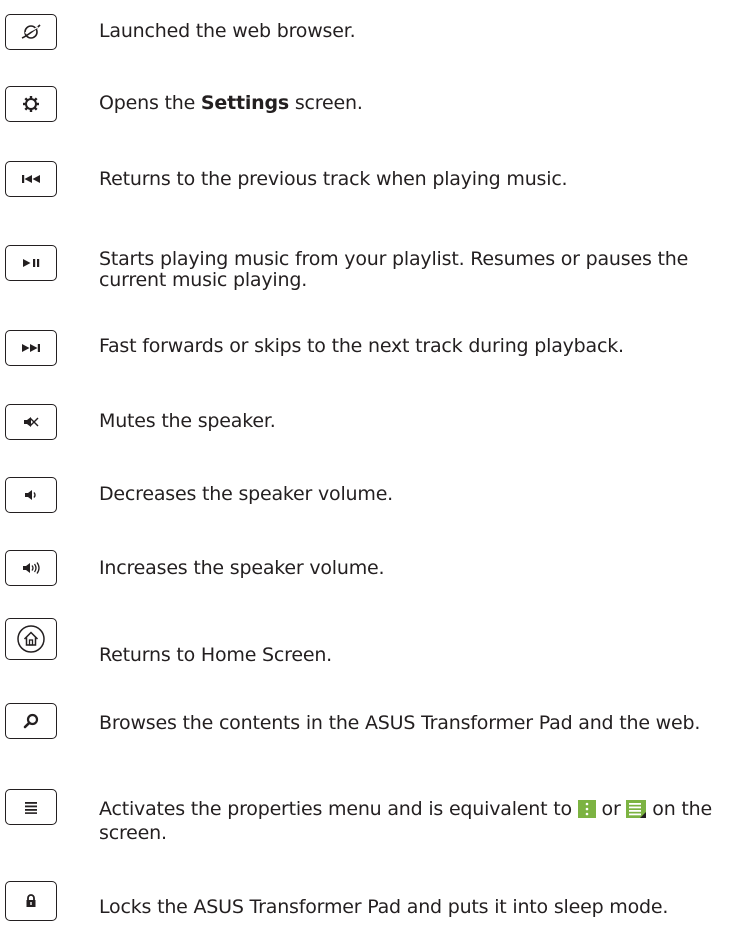  I want to click on volume-down-icon, so click(30, 495).